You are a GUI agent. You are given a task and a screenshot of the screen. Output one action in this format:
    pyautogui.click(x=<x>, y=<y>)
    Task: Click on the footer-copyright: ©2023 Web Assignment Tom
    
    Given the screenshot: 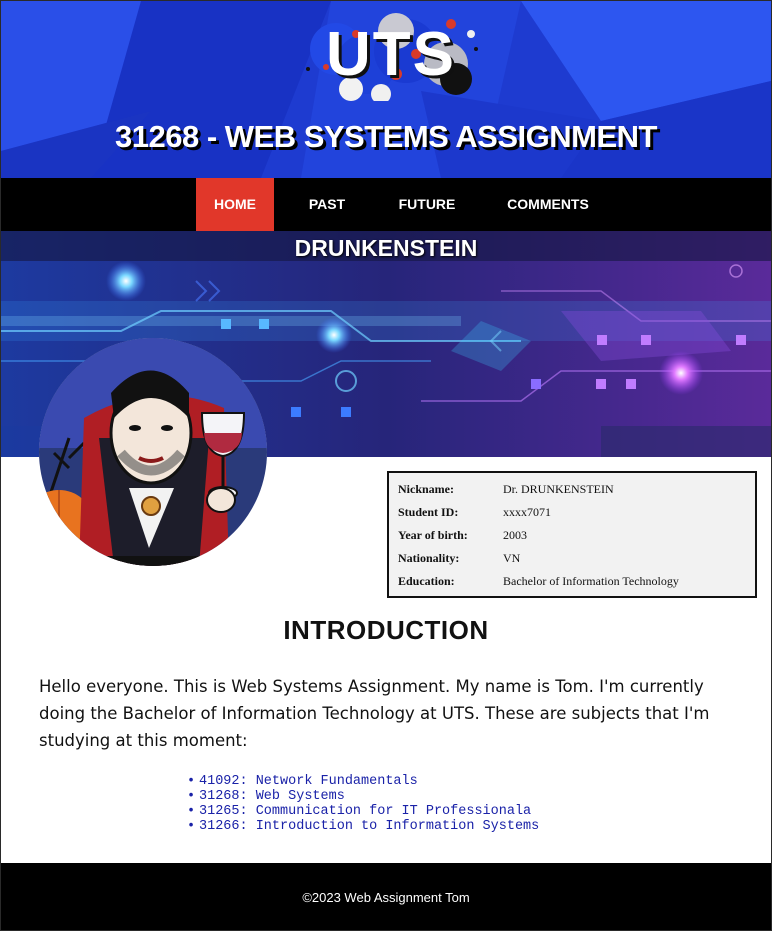 What is the action you would take?
    pyautogui.click(x=386, y=897)
    